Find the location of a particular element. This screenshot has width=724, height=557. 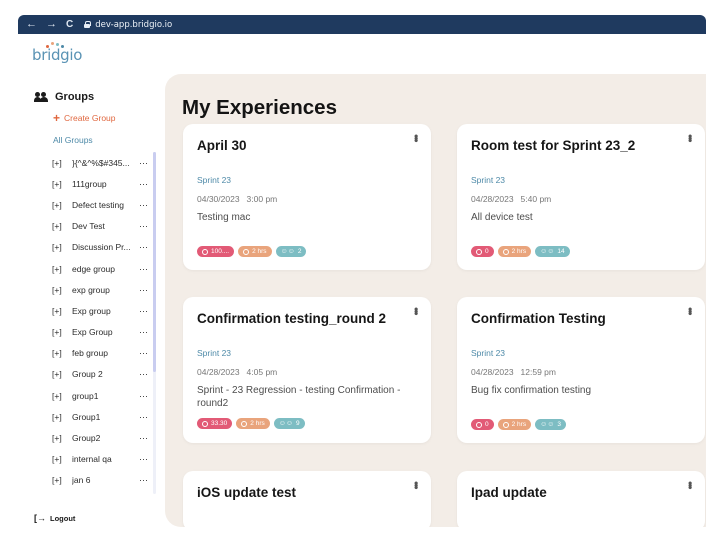

group-list-item: [+] Discussion Pr... ··· is located at coordinates (102, 247).